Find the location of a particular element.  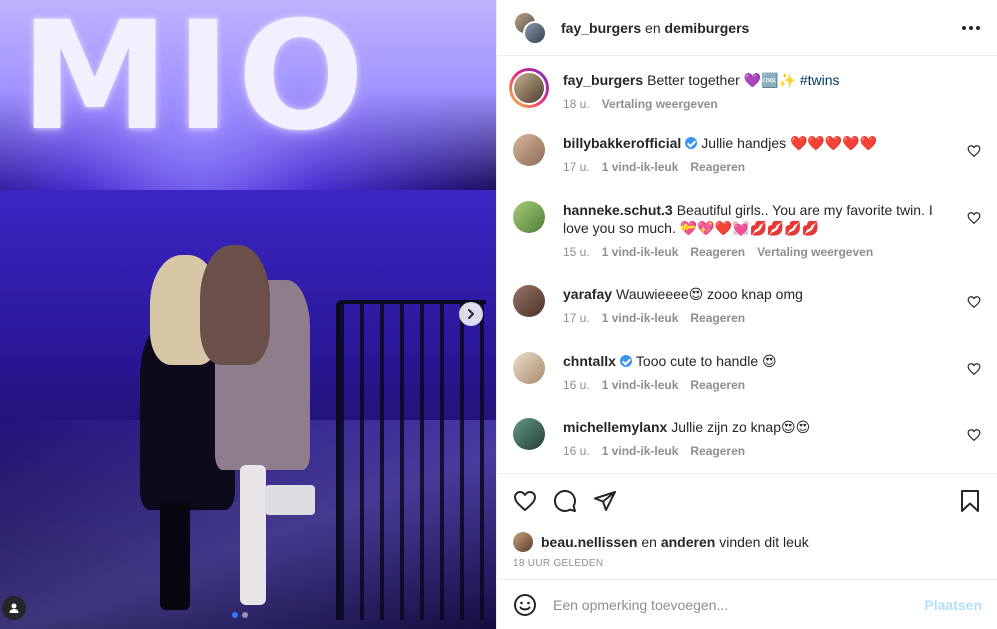

comment-text: yarafay Wauwieeee😍 zooo knap omg is located at coordinates (759, 294).